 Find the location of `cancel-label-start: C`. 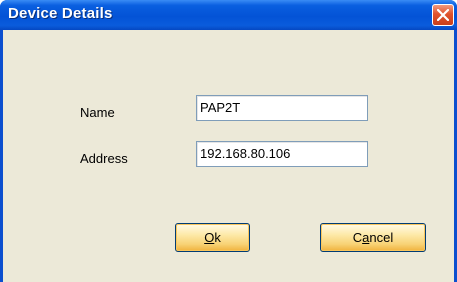

cancel-label-start: C is located at coordinates (357, 237).